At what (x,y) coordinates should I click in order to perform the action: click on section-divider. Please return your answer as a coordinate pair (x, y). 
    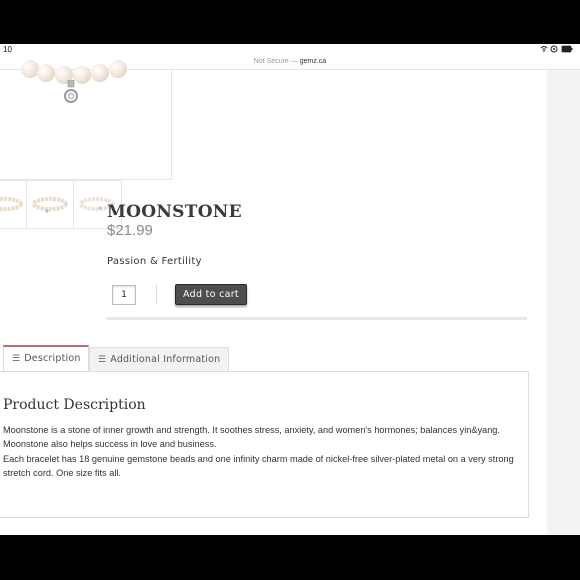
    Looking at the image, I should click on (316, 318).